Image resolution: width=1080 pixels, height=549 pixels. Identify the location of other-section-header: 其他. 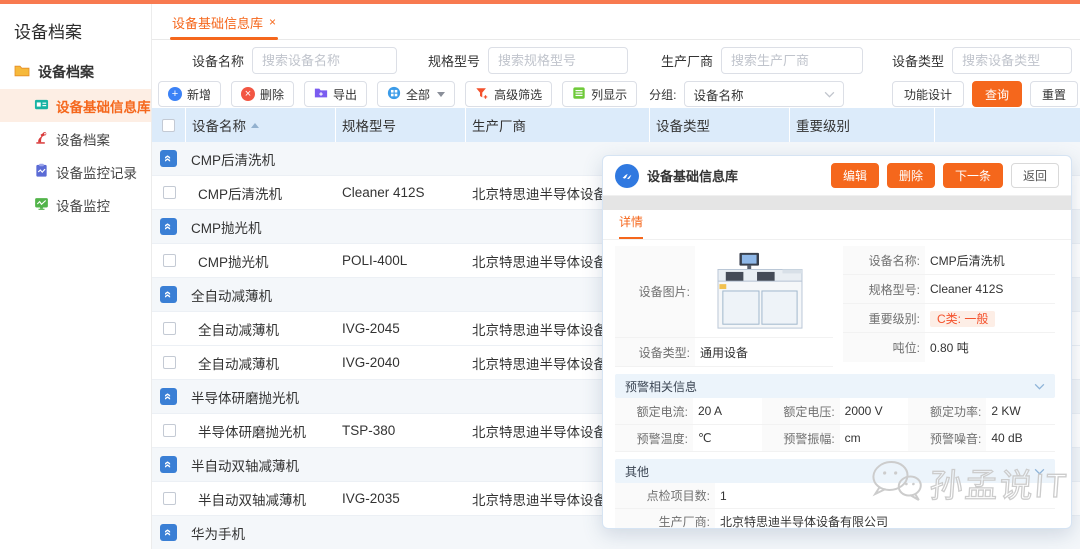
(835, 471).